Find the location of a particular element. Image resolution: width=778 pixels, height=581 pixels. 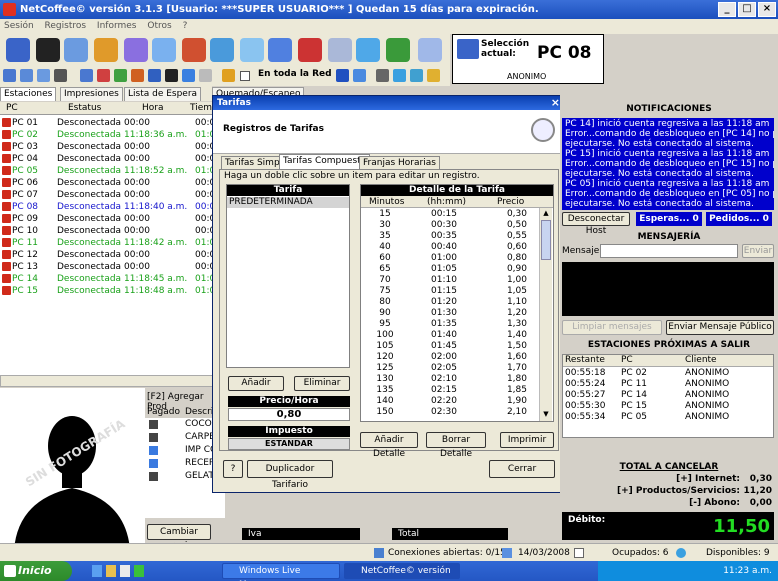

tab-lista-espera: Lista de Espera is located at coordinates (163, 94).